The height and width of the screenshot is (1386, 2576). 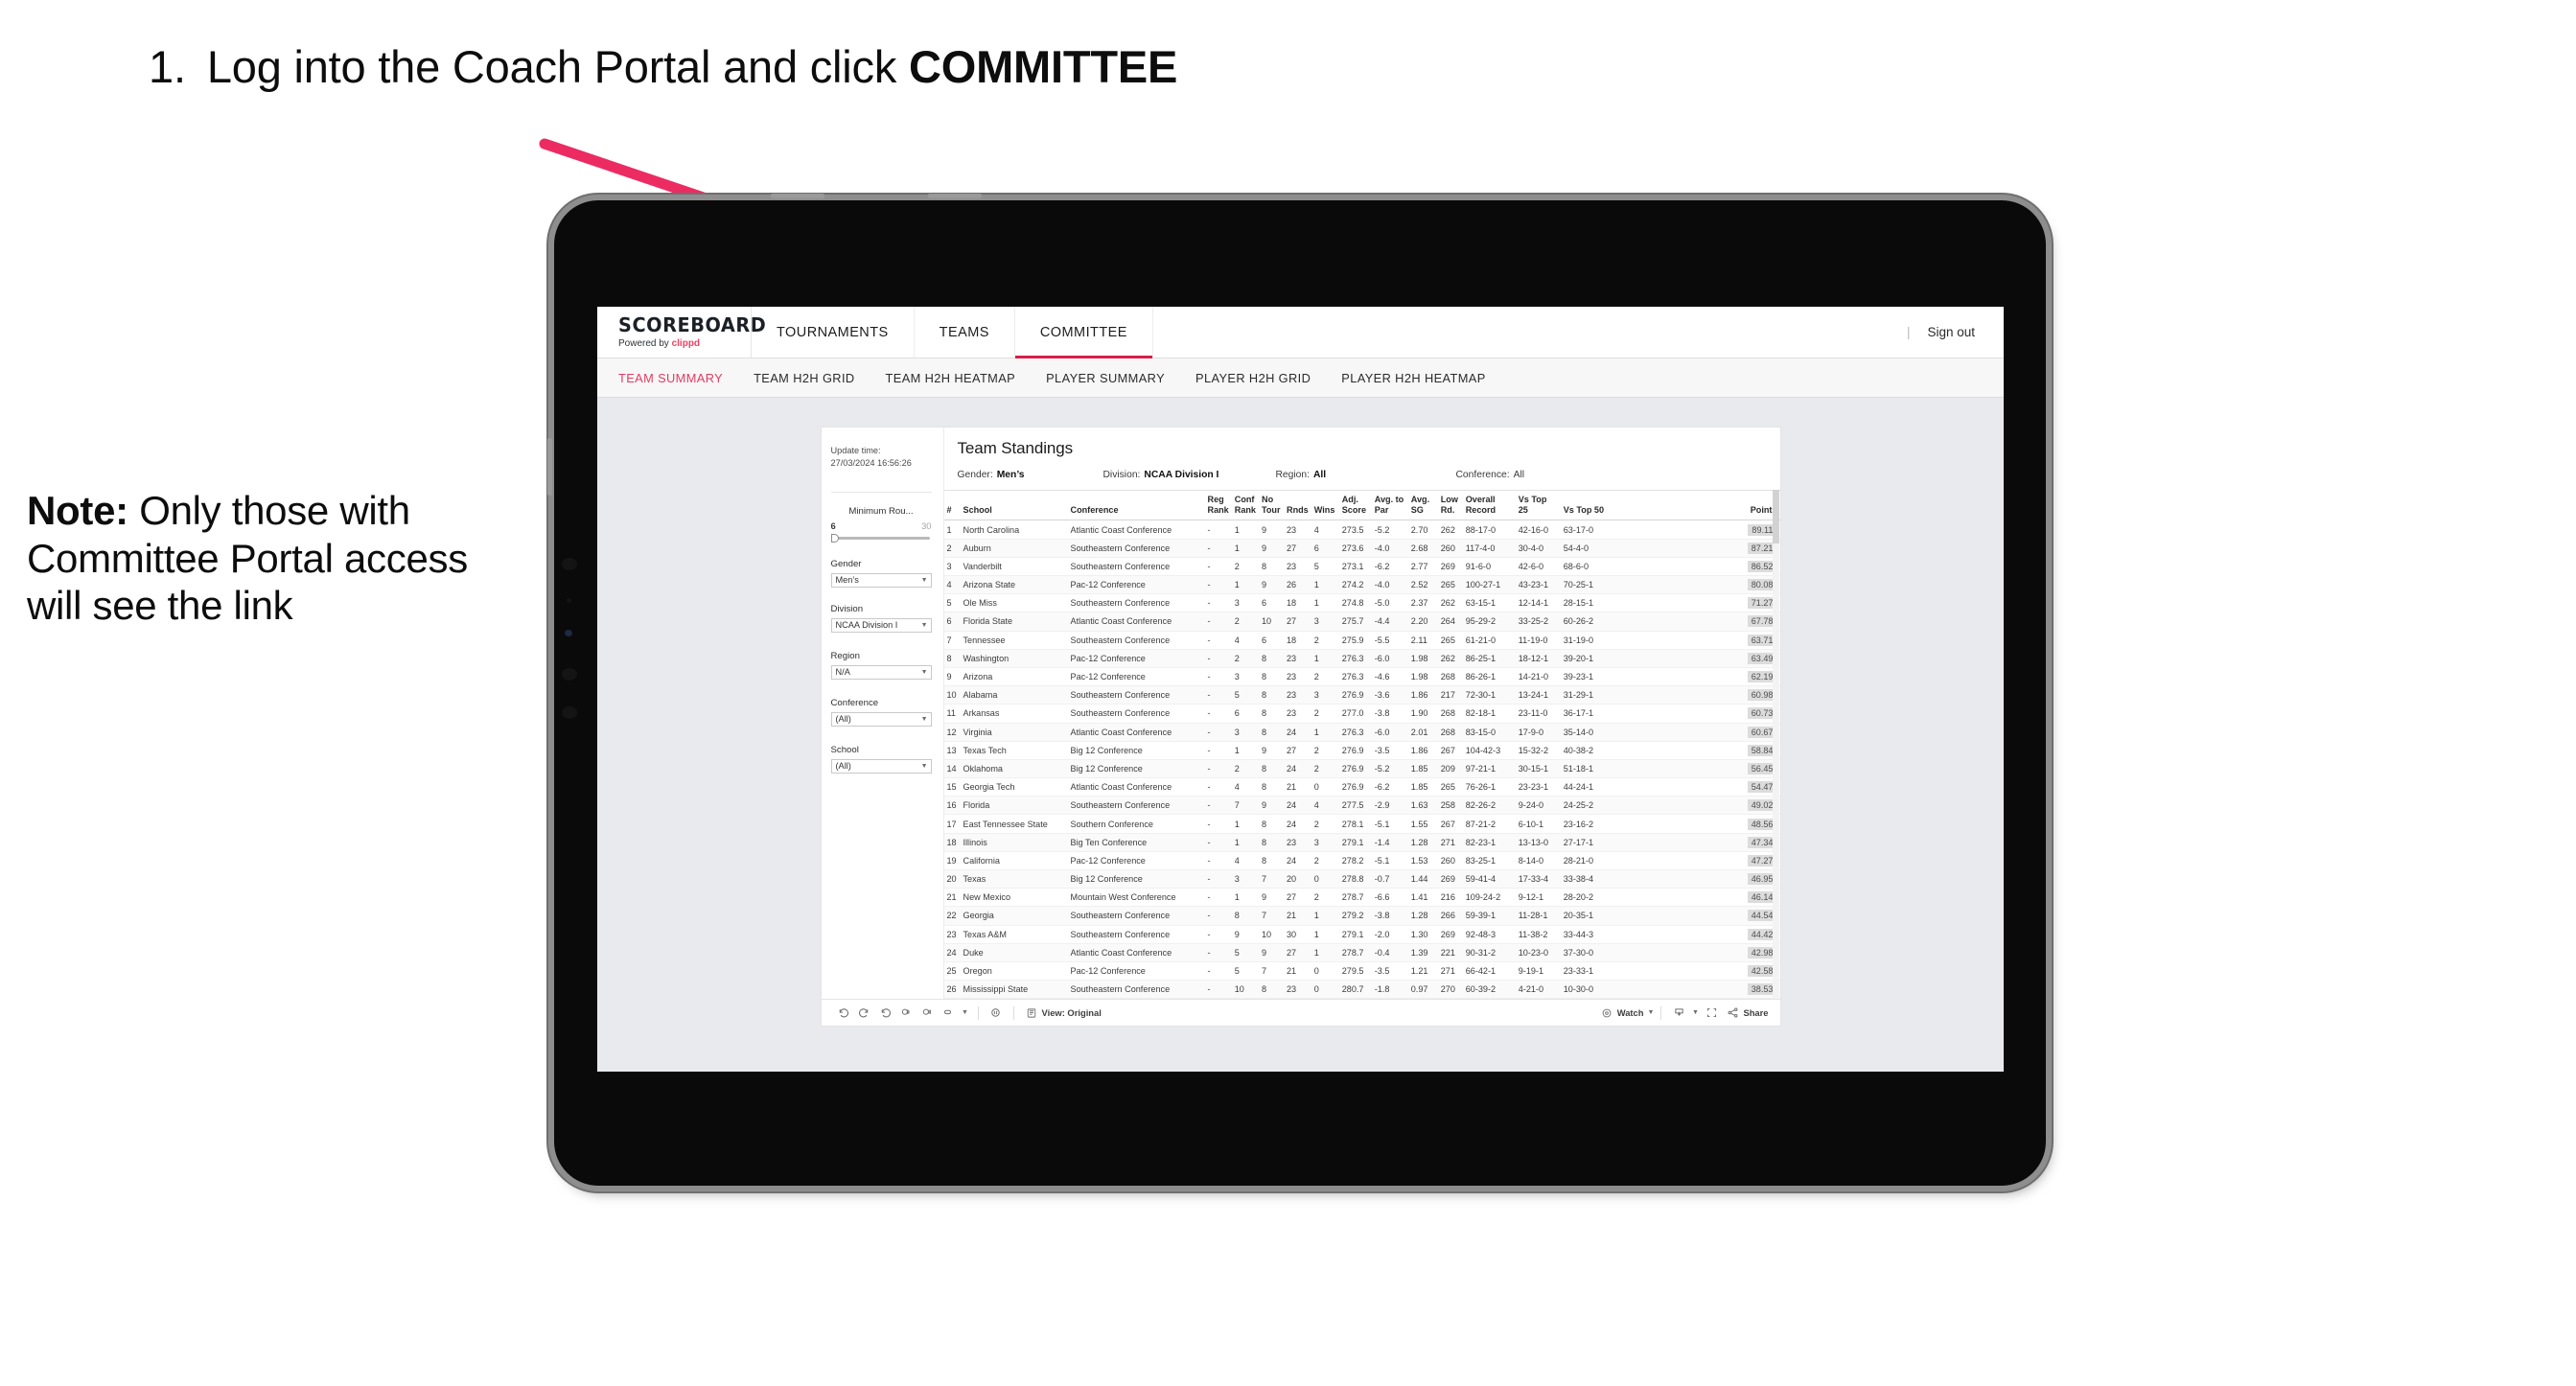 I want to click on dashboard-toolbar: ▼ View: Original Watch ▼ ▼ Share, so click(x=1300, y=1013).